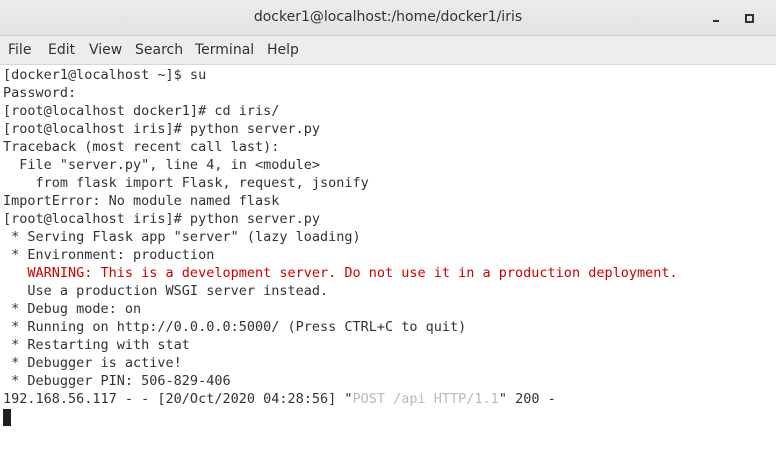 The image size is (776, 459). Describe the element at coordinates (40, 93) in the screenshot. I see `terminal-line: Password:` at that location.